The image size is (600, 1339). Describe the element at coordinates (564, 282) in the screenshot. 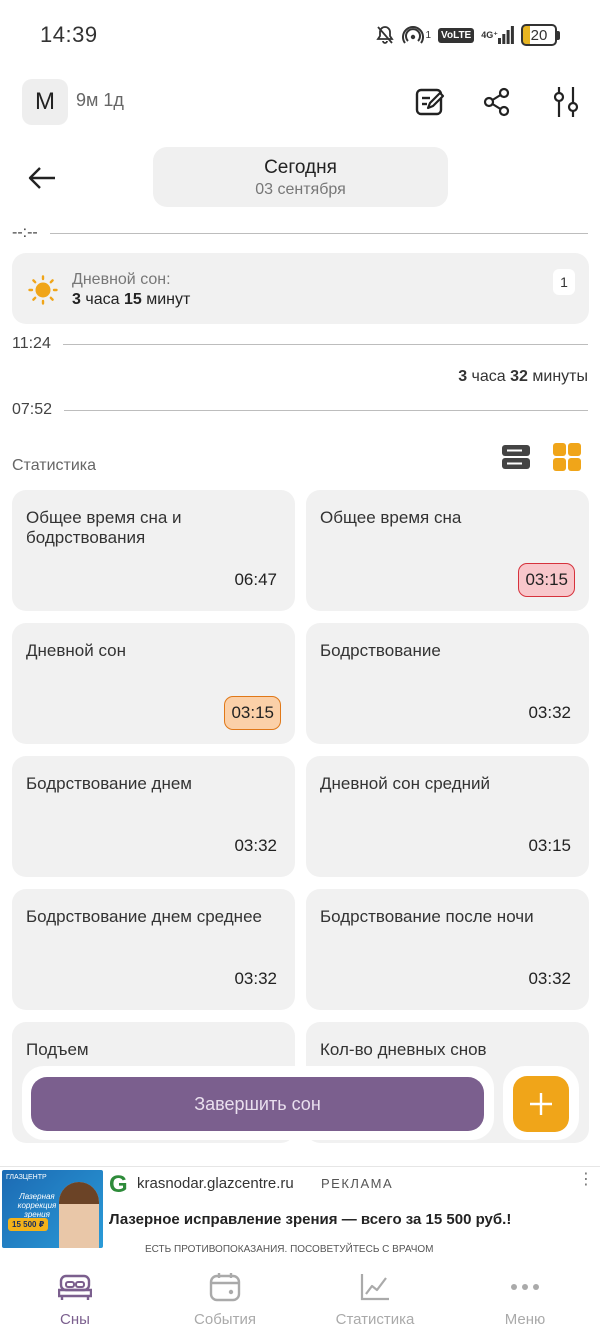

I see `sleep-count-badge: 1` at that location.